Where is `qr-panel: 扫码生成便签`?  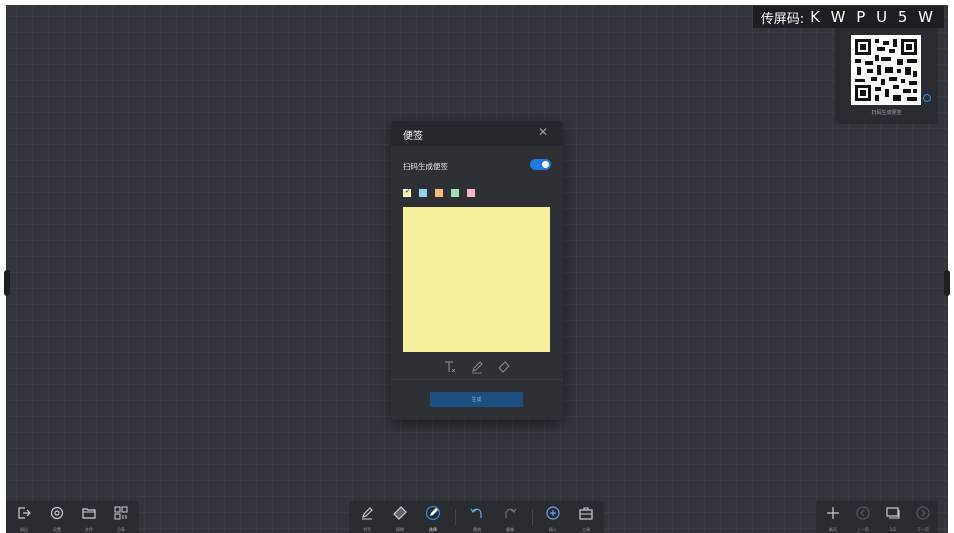 qr-panel: 扫码生成便签 is located at coordinates (886, 76).